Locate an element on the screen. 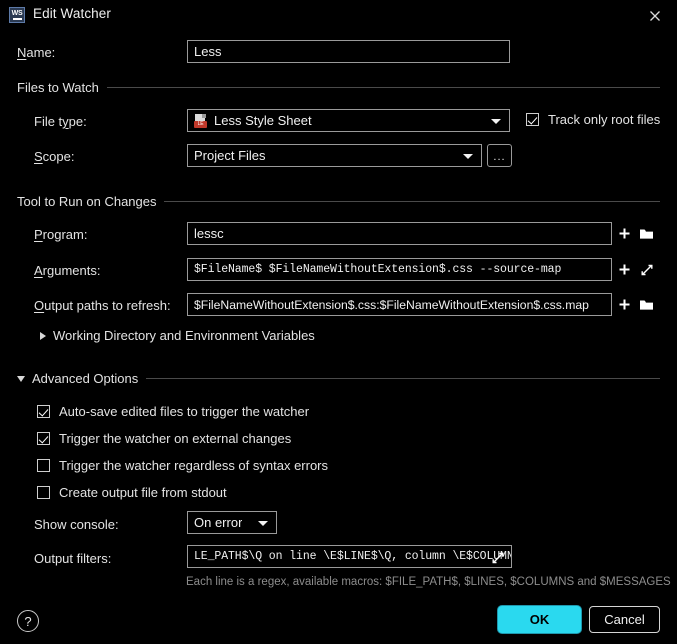 The width and height of the screenshot is (677, 644). cancel-button-label: Cancel is located at coordinates (624, 619).